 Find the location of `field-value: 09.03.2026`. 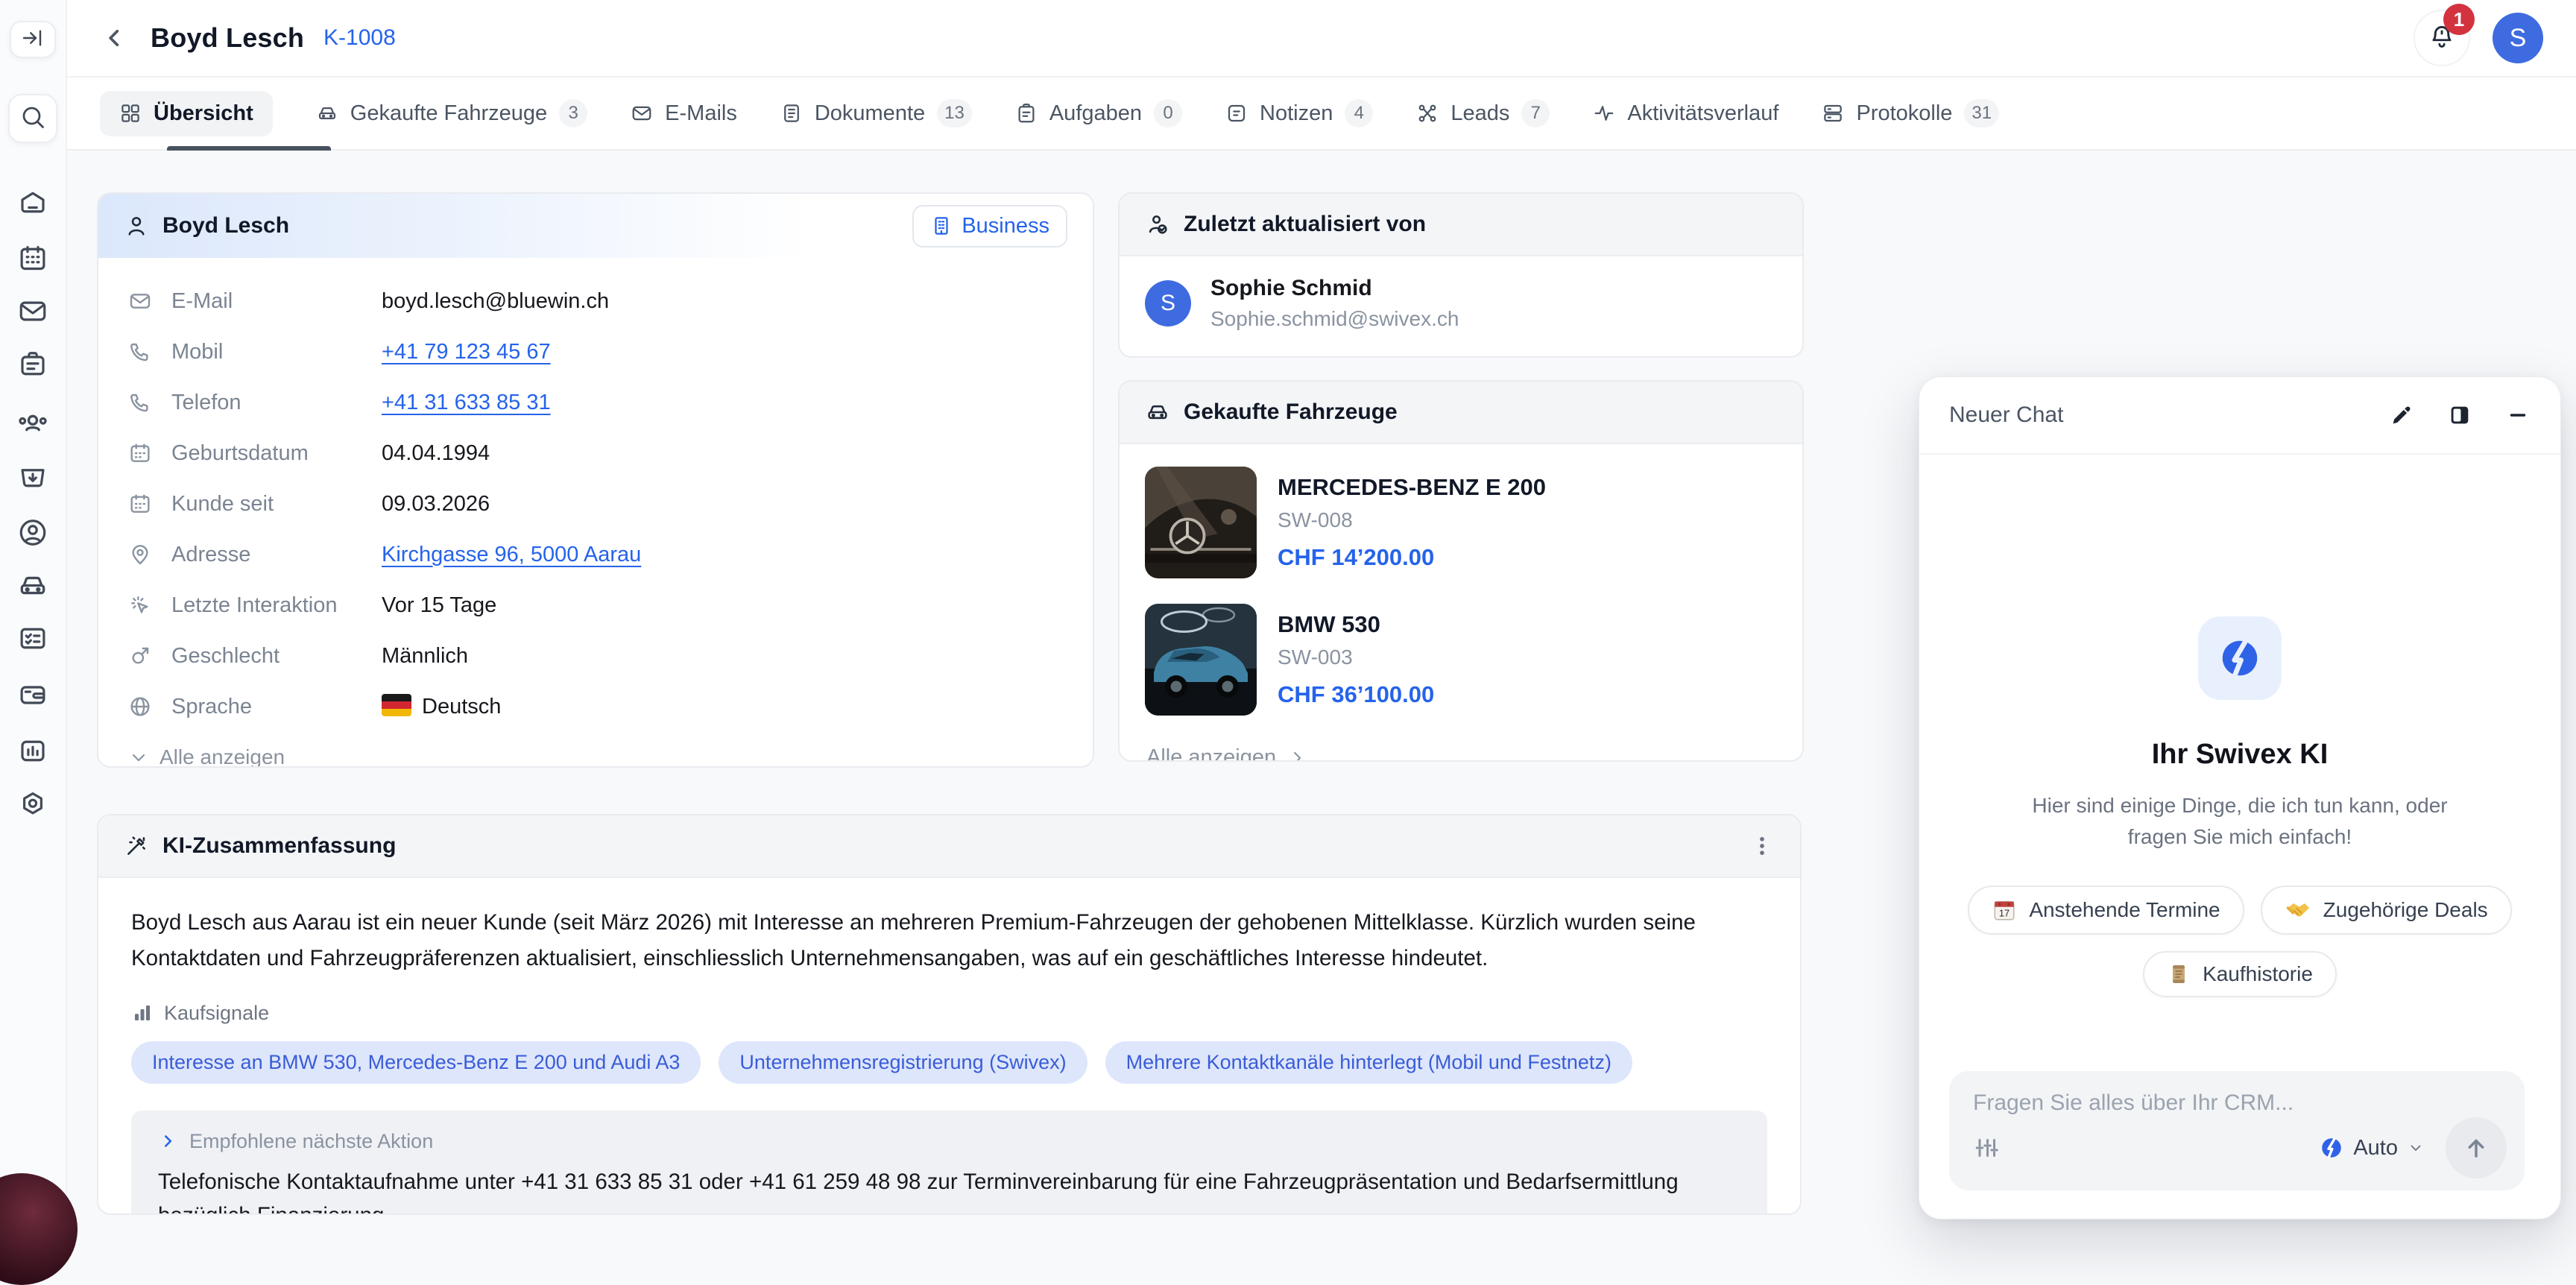

field-value: 09.03.2026 is located at coordinates (436, 503).